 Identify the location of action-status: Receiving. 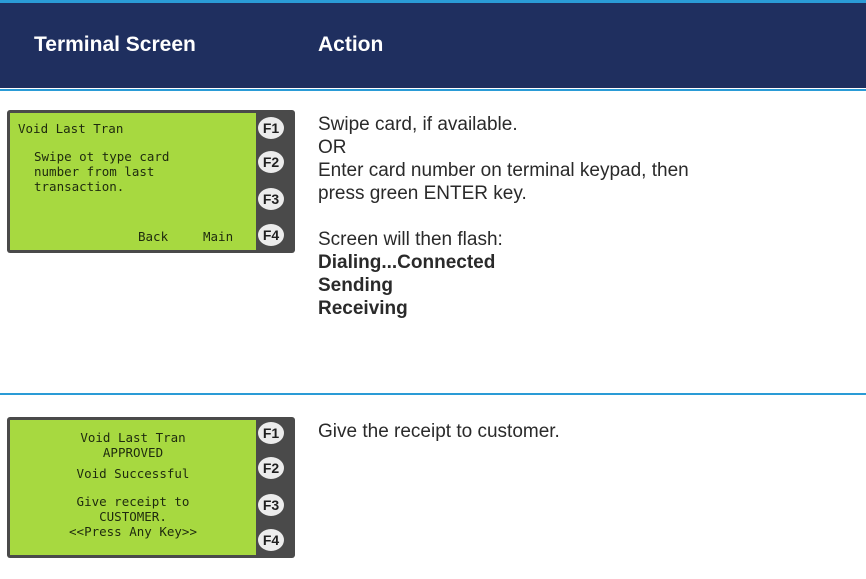
(363, 308).